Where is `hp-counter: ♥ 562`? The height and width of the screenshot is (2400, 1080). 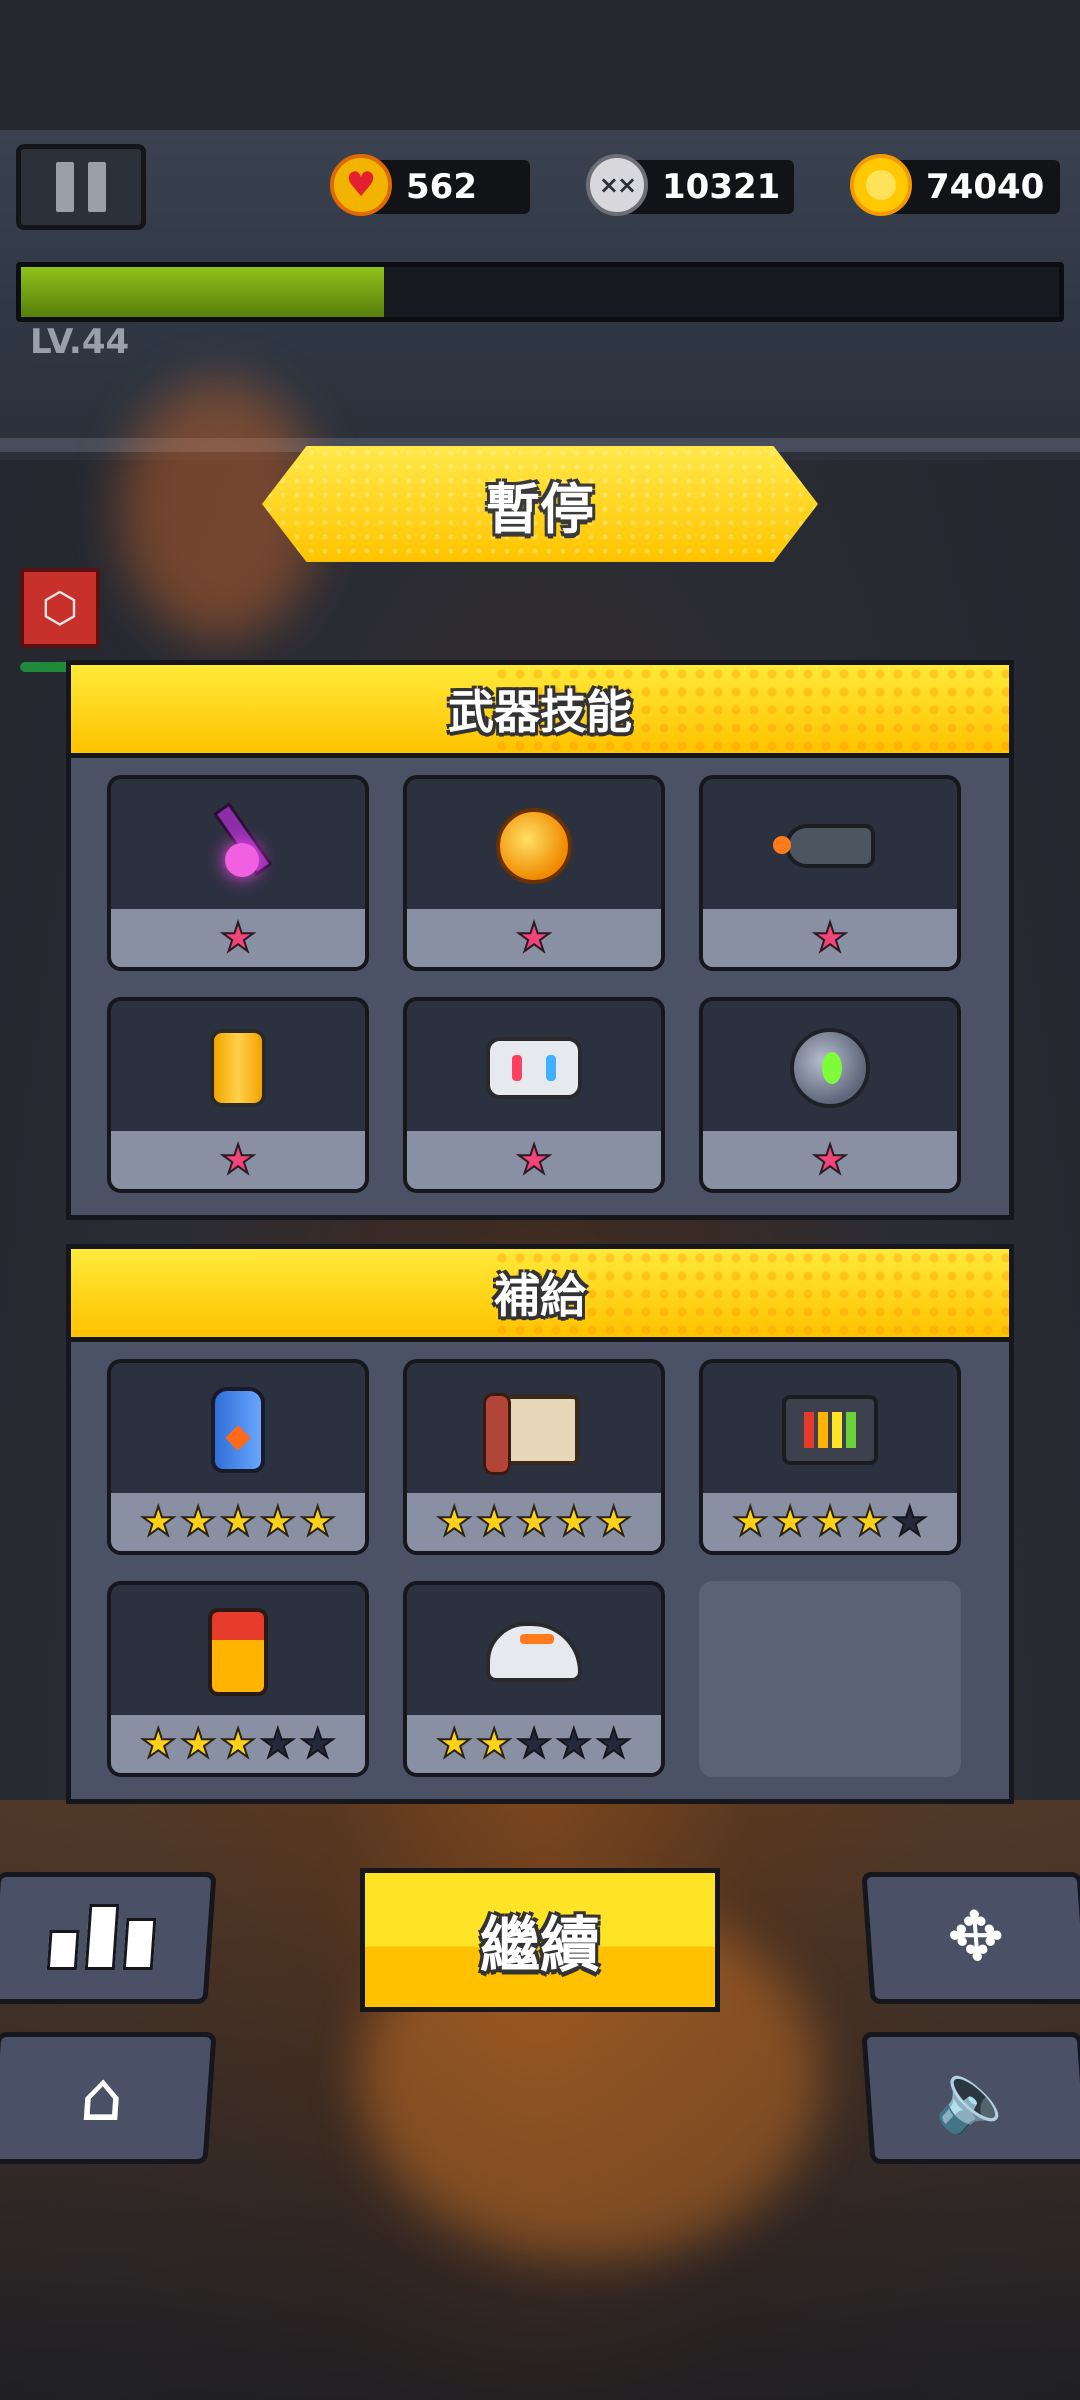 hp-counter: ♥ 562 is located at coordinates (430, 185).